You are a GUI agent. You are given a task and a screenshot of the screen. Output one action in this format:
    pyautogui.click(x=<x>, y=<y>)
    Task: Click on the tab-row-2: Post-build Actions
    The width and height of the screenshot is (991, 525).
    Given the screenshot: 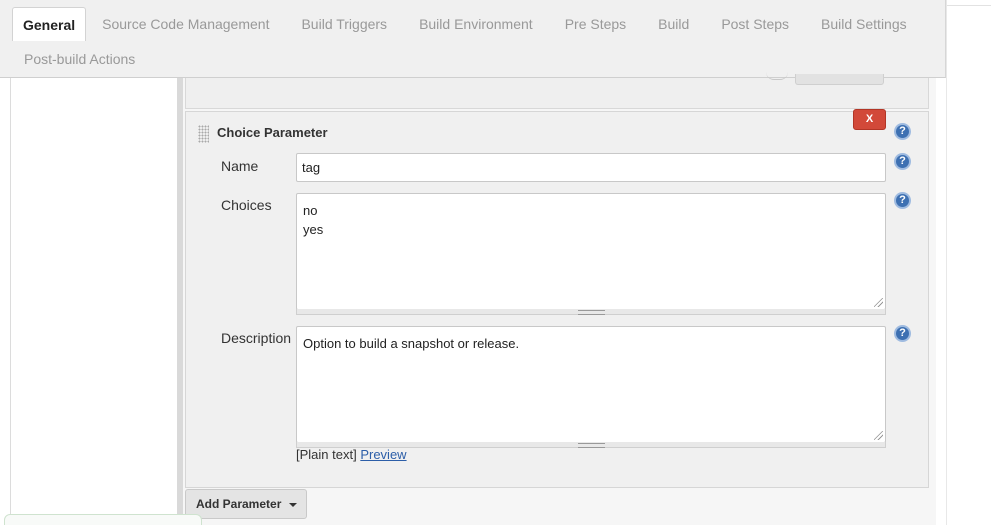 What is the action you would take?
    pyautogui.click(x=81, y=59)
    